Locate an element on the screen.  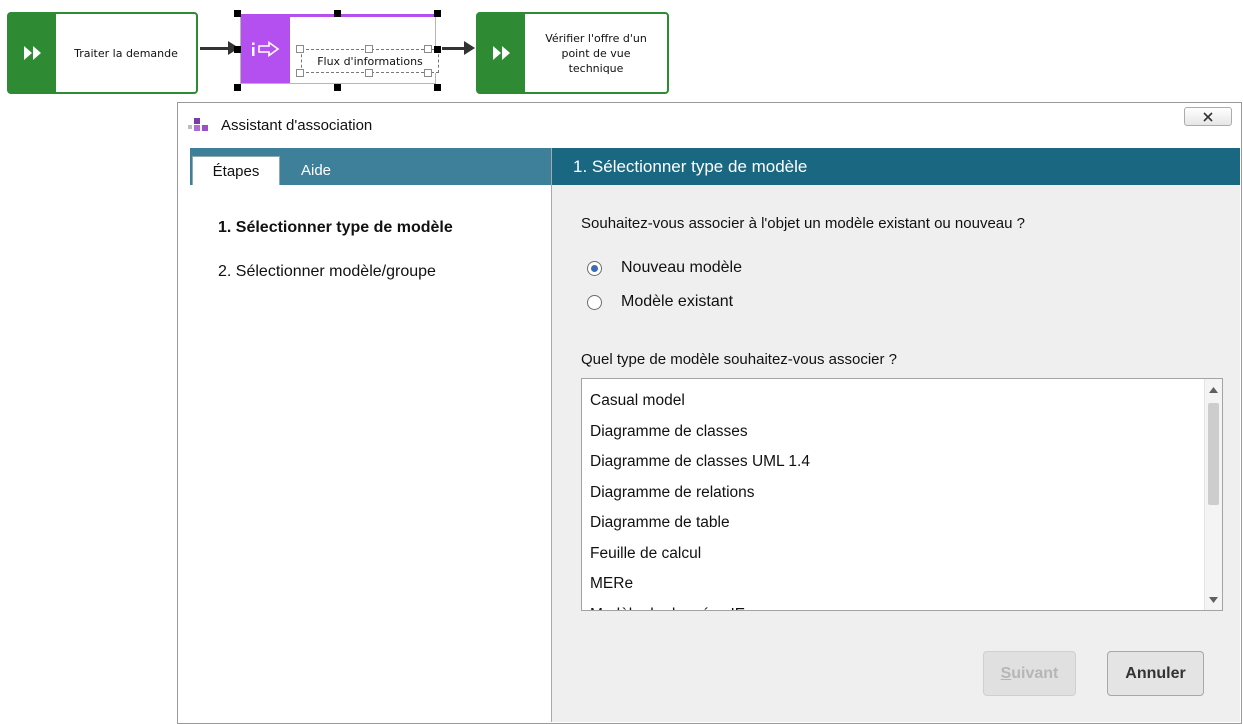
step-item-1: 1. Sélectionner type de modèle is located at coordinates (384, 241).